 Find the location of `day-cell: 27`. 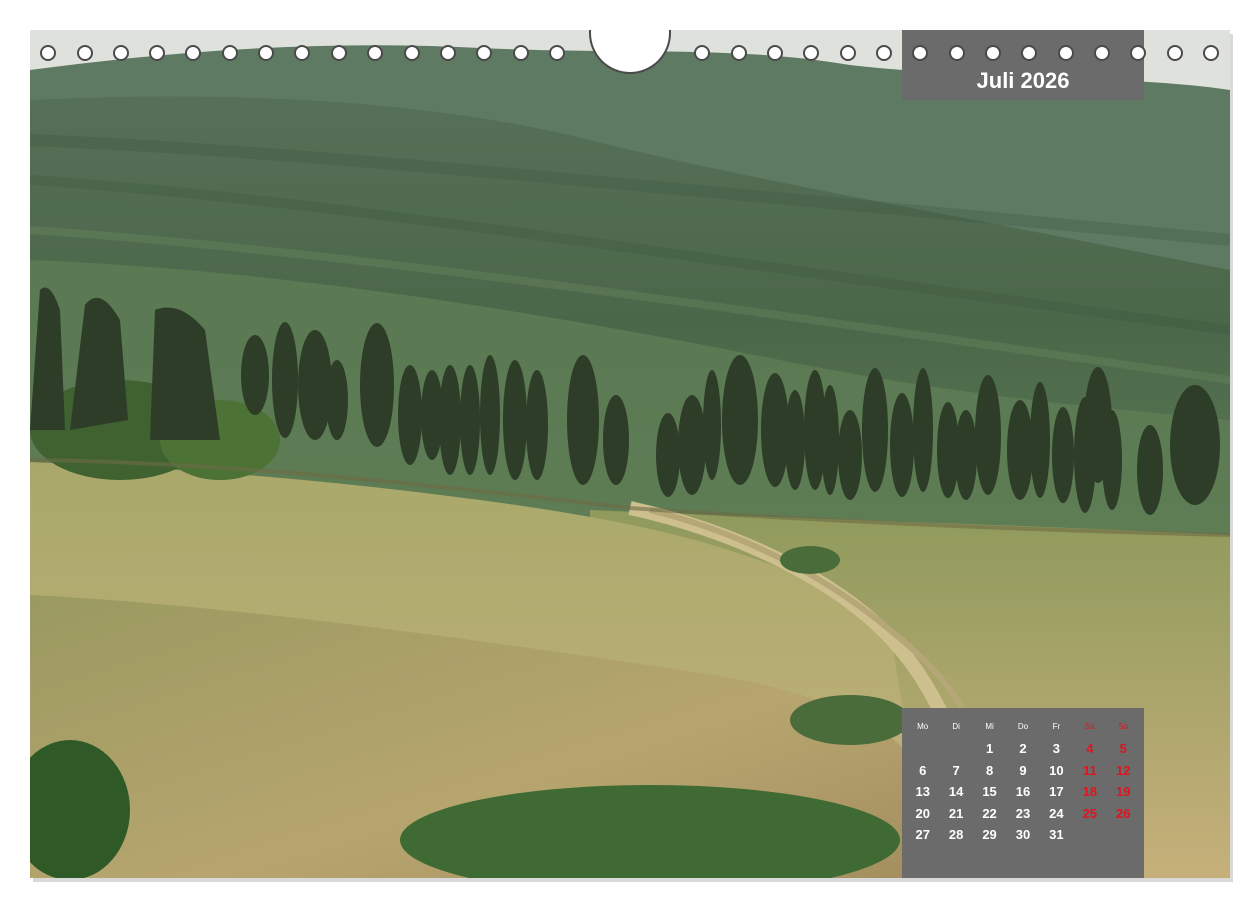

day-cell: 27 is located at coordinates (922, 834).